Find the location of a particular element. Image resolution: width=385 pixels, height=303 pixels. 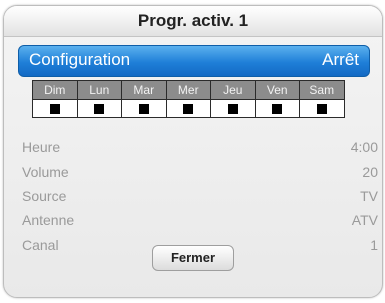

day-checkbox-lun is located at coordinates (99, 108).